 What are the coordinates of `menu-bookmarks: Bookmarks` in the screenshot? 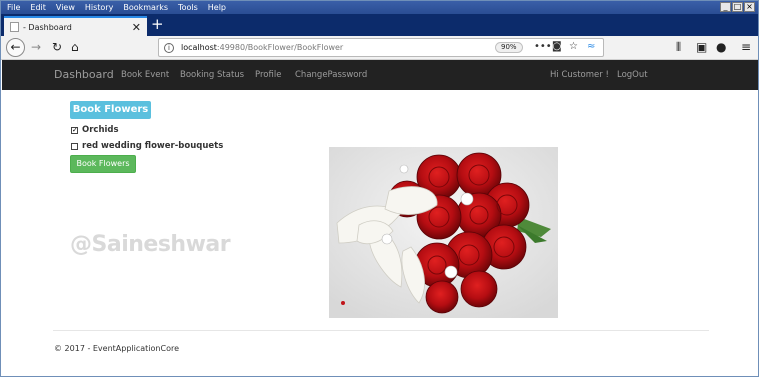 It's located at (145, 7).